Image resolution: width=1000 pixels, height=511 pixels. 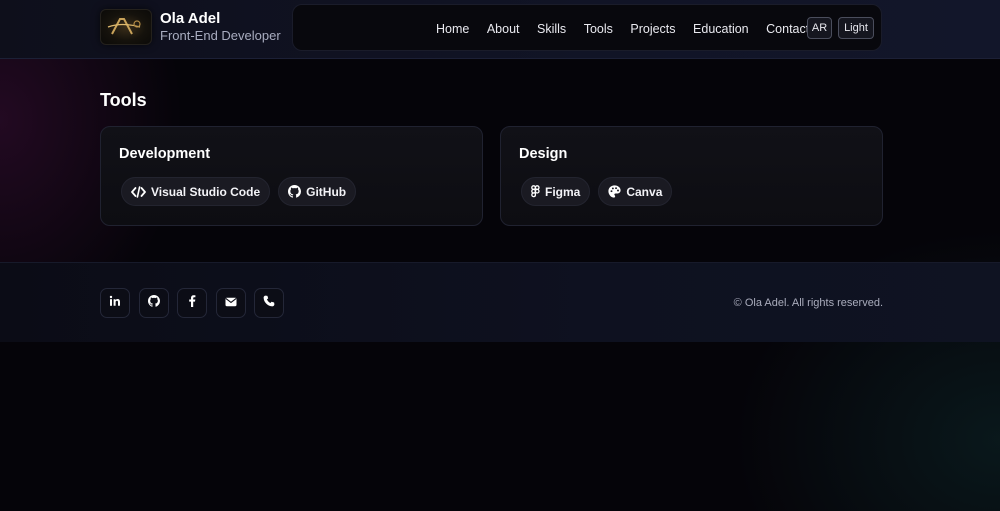 What do you see at coordinates (614, 191) in the screenshot?
I see `palette-icon` at bounding box center [614, 191].